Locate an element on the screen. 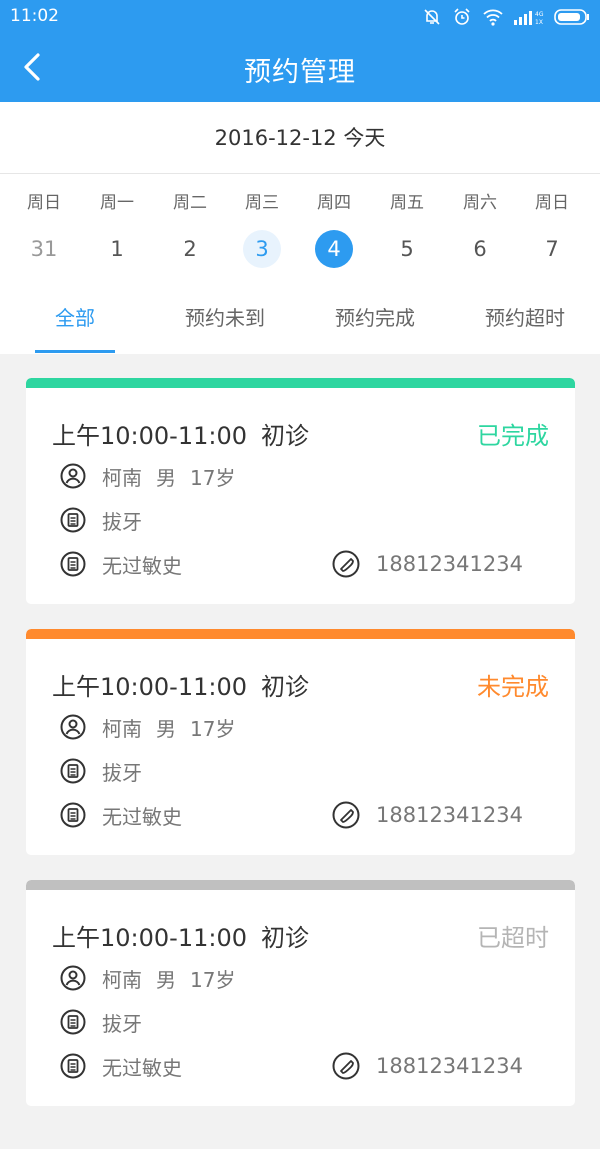 This screenshot has width=600, height=1149. day-cell: 6 is located at coordinates (480, 249).